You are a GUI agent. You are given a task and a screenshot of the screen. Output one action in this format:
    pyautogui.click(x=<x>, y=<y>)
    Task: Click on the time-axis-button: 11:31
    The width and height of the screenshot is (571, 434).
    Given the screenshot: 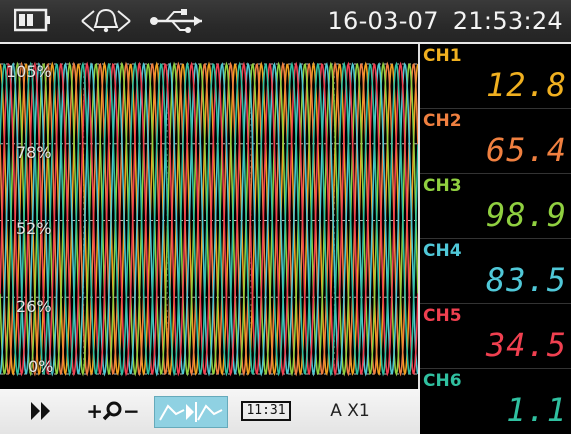 What is the action you would take?
    pyautogui.click(x=266, y=411)
    